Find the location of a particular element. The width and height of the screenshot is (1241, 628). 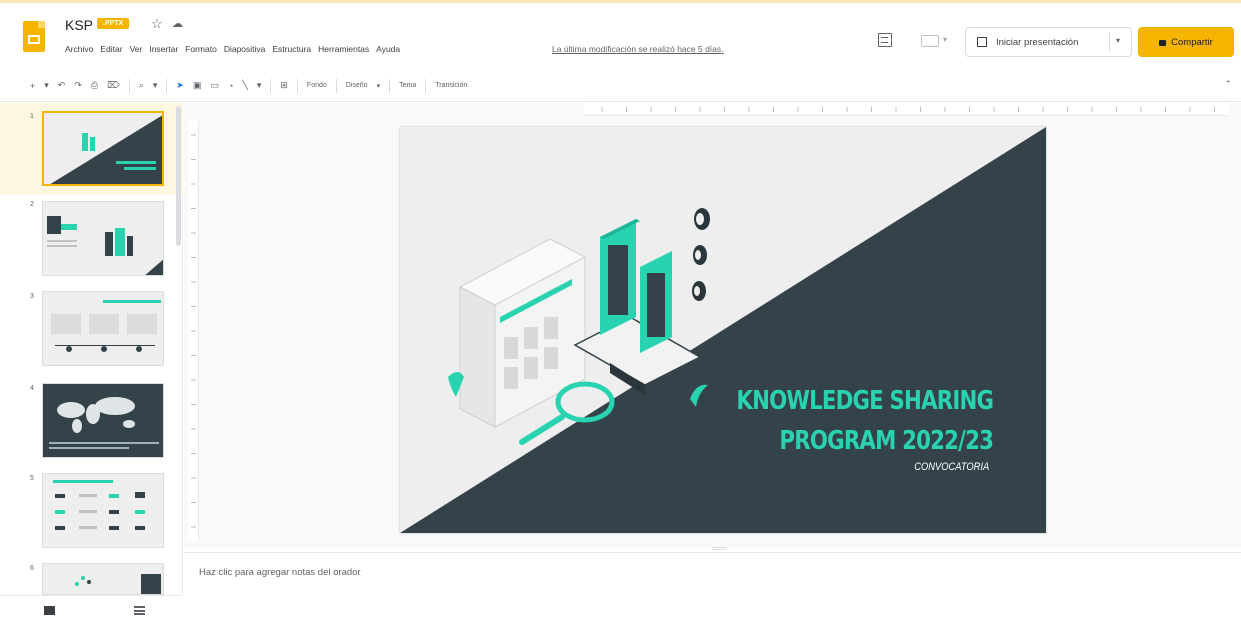

collapse-toolbar-icon: ⌃ is located at coordinates (1228, 84).